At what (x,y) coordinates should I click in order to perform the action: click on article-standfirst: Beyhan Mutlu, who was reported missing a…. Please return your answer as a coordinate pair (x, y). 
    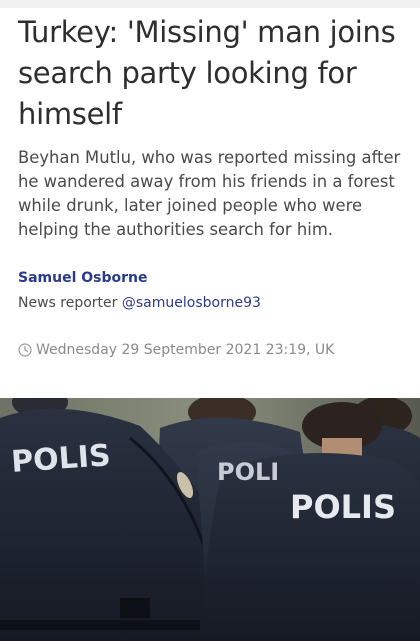
    Looking at the image, I should click on (209, 193).